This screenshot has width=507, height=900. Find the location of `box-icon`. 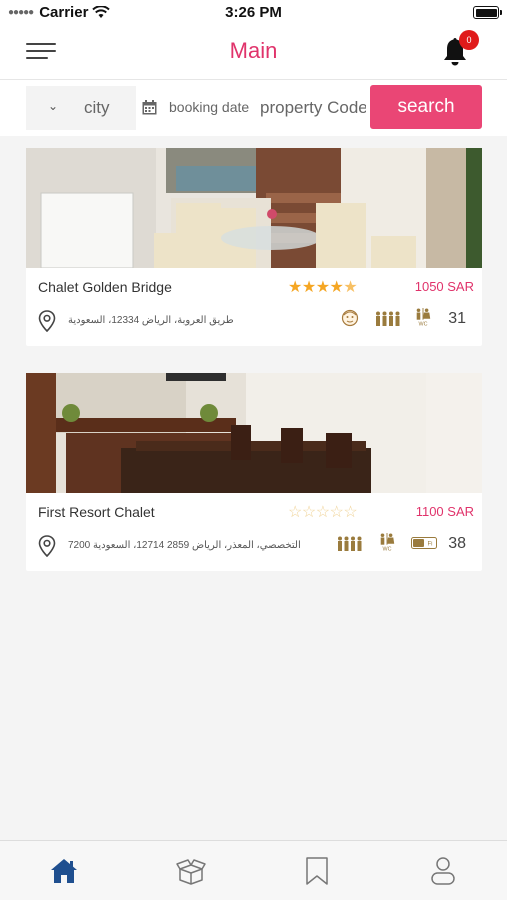

box-icon is located at coordinates (191, 872).